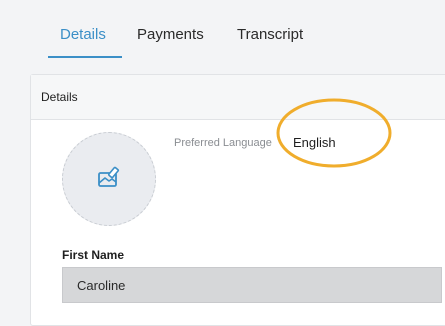 Image resolution: width=445 pixels, height=326 pixels. I want to click on first-name-label: First Name, so click(93, 255).